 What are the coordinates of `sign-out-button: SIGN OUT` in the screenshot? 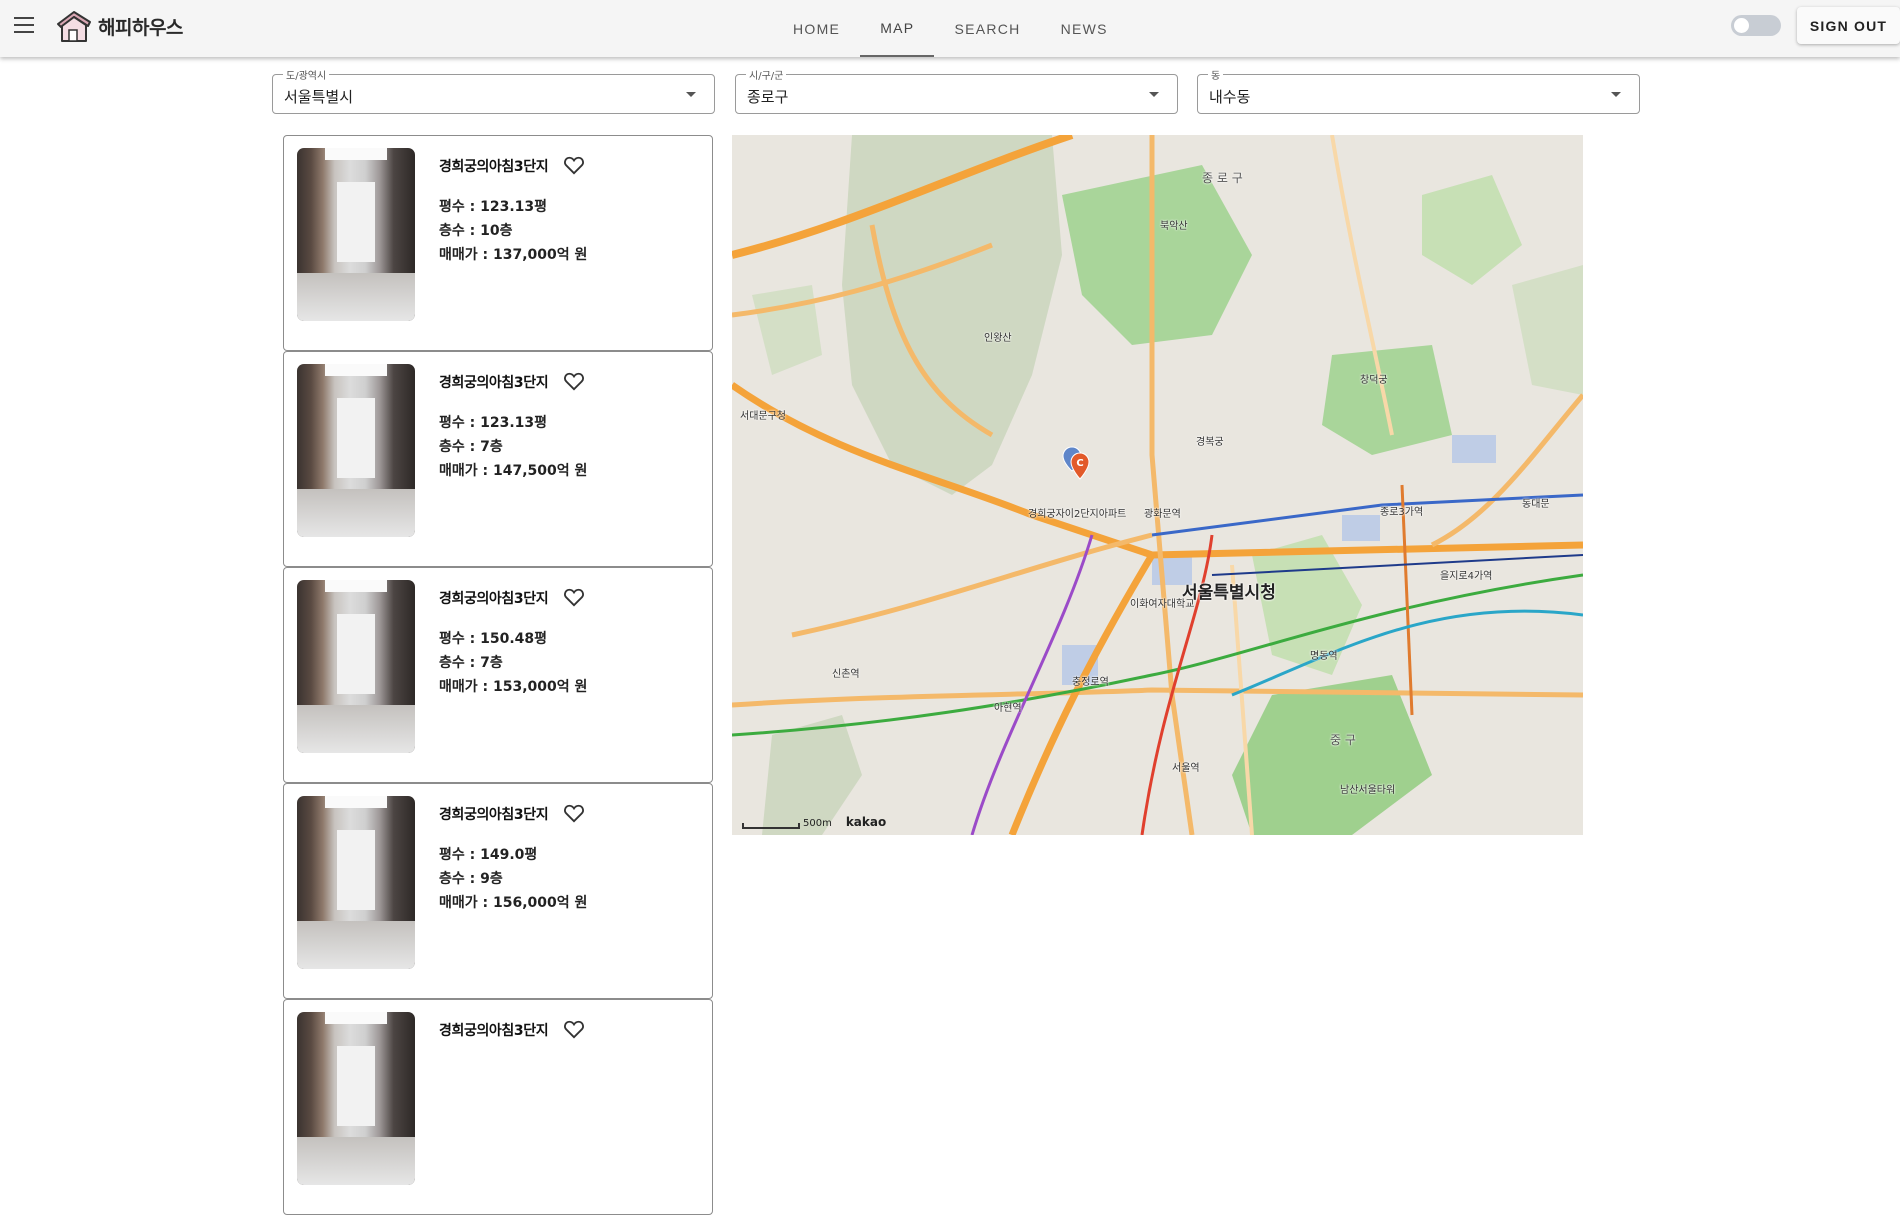 It's located at (1848, 25).